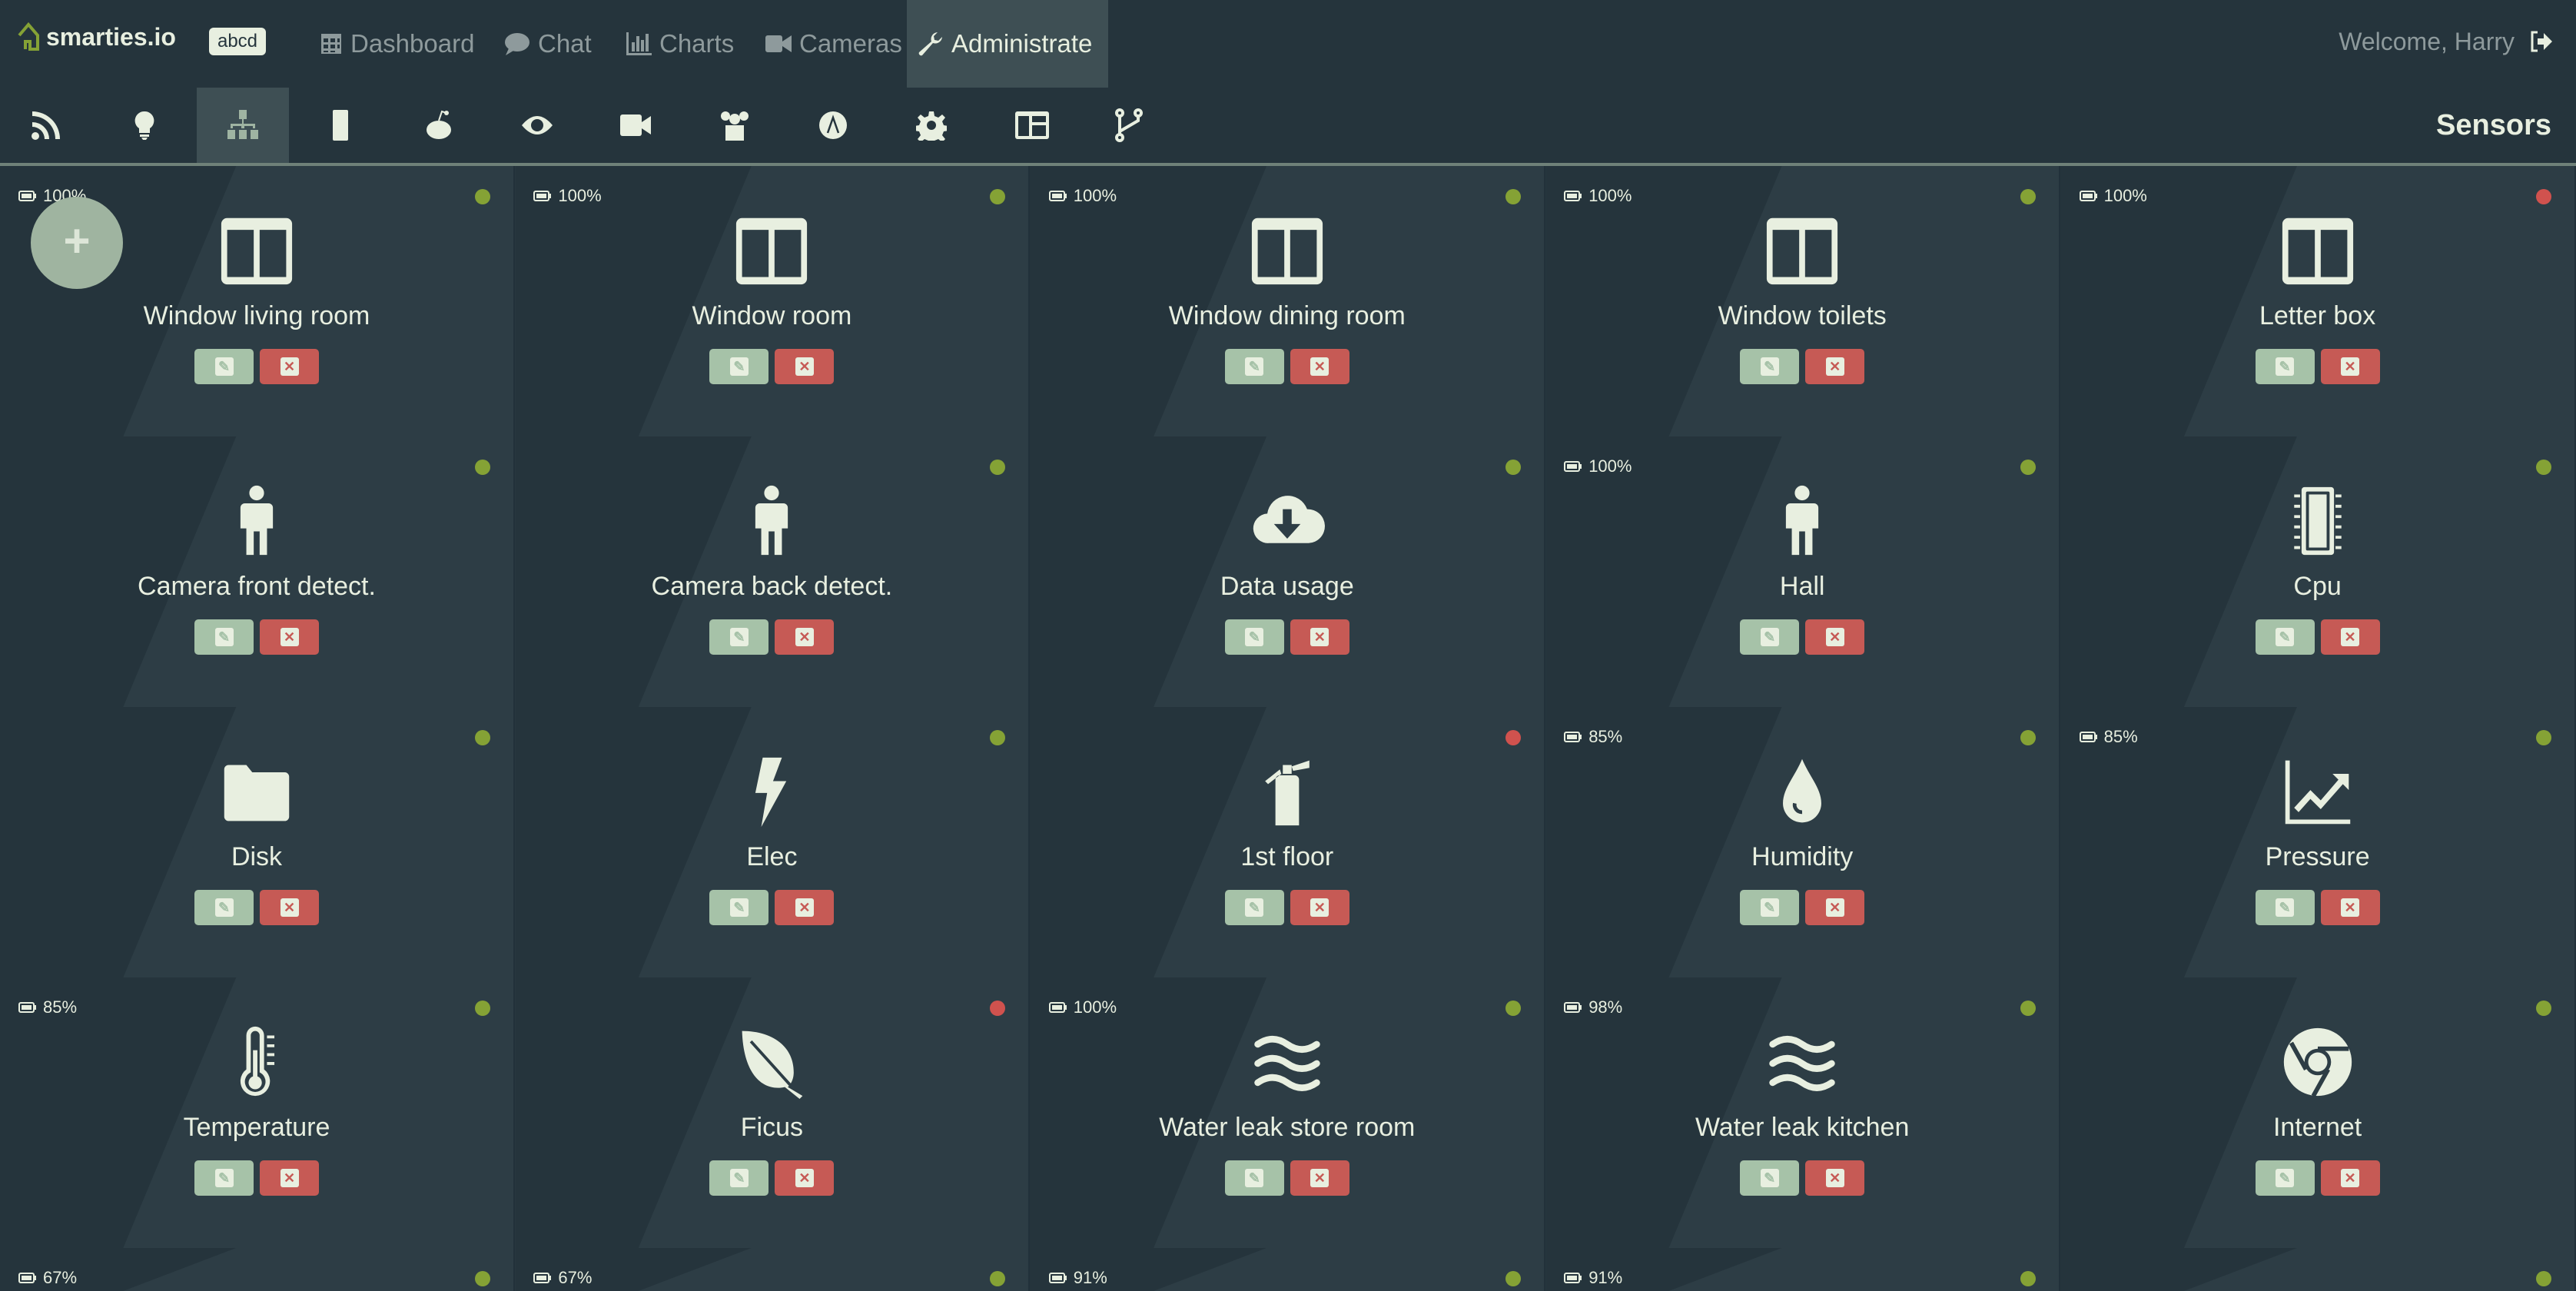 The image size is (2576, 1291). Describe the element at coordinates (439, 125) in the screenshot. I see `toolbar-button-reddit` at that location.